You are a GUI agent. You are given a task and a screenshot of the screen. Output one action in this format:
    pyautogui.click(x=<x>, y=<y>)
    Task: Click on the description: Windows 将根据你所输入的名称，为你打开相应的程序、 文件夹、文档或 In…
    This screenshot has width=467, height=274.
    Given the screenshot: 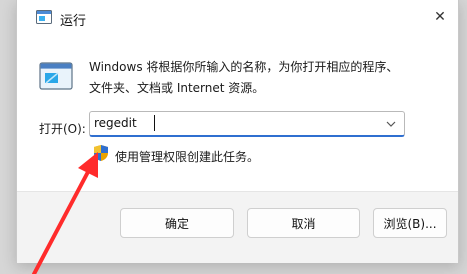 What is the action you would take?
    pyautogui.click(x=259, y=78)
    